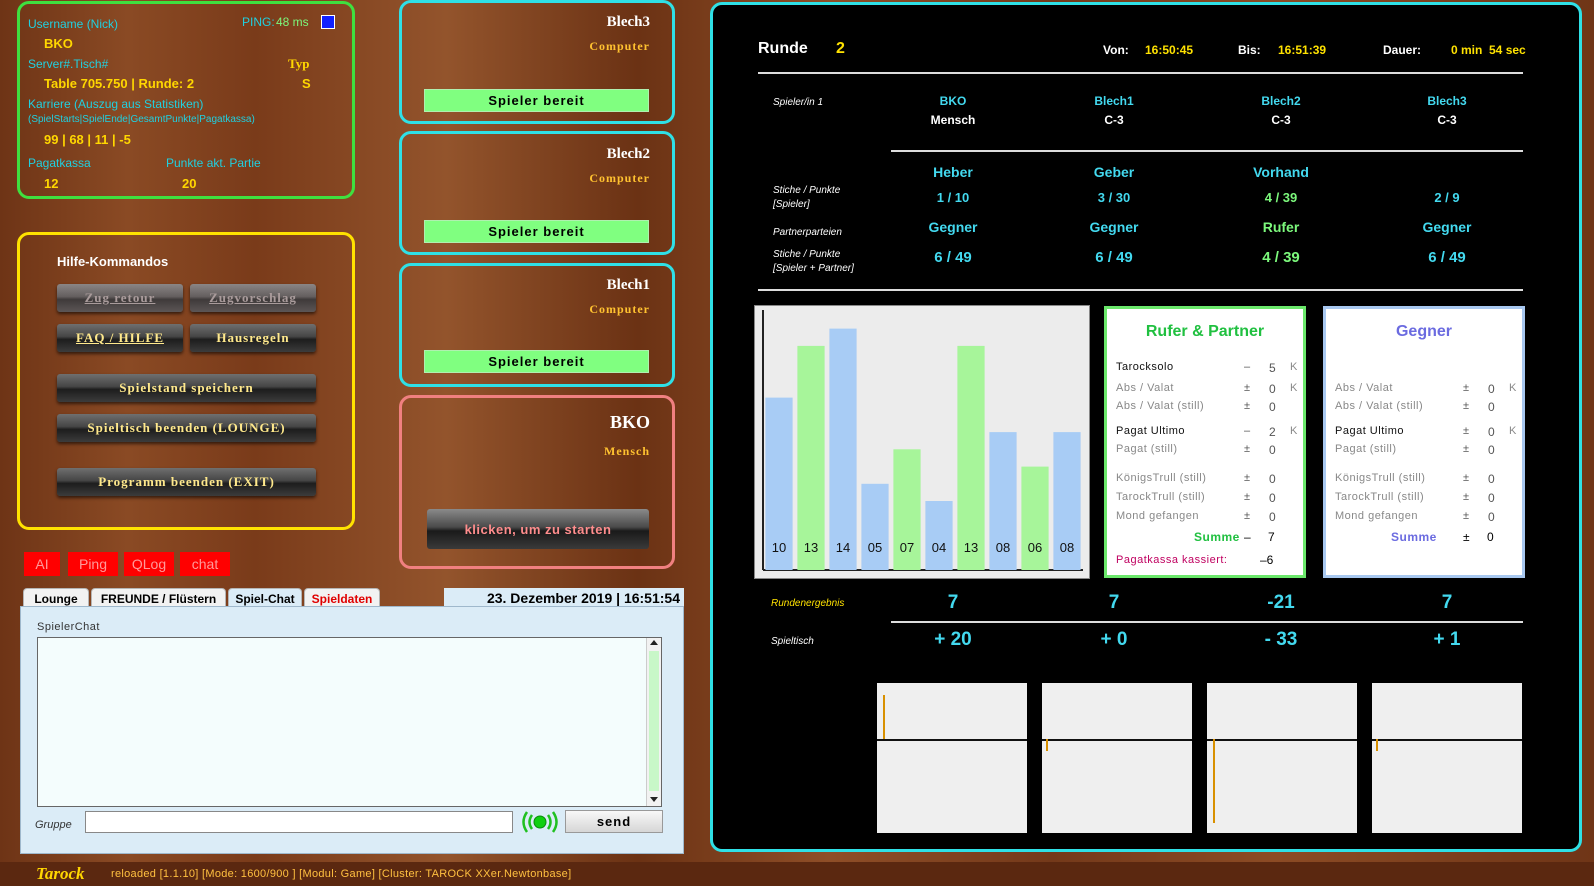 Image resolution: width=1594 pixels, height=886 pixels. I want to click on chat-scrollbar, so click(653, 722).